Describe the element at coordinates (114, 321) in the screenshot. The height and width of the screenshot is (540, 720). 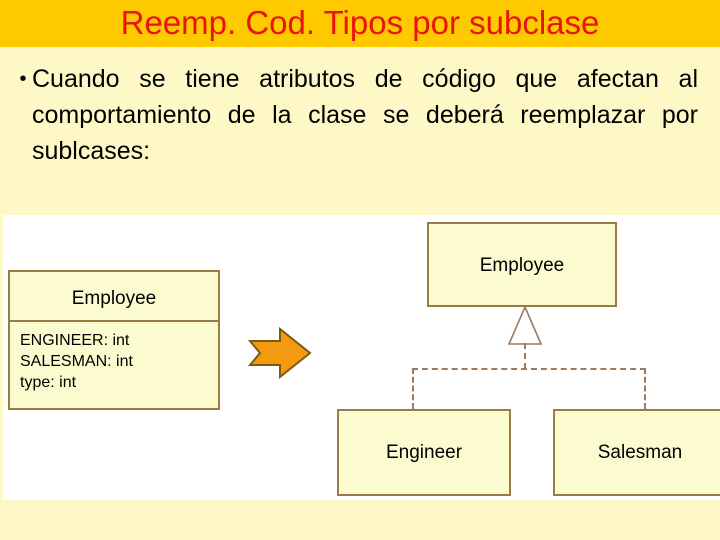
I see `uml-compartment-divider` at that location.